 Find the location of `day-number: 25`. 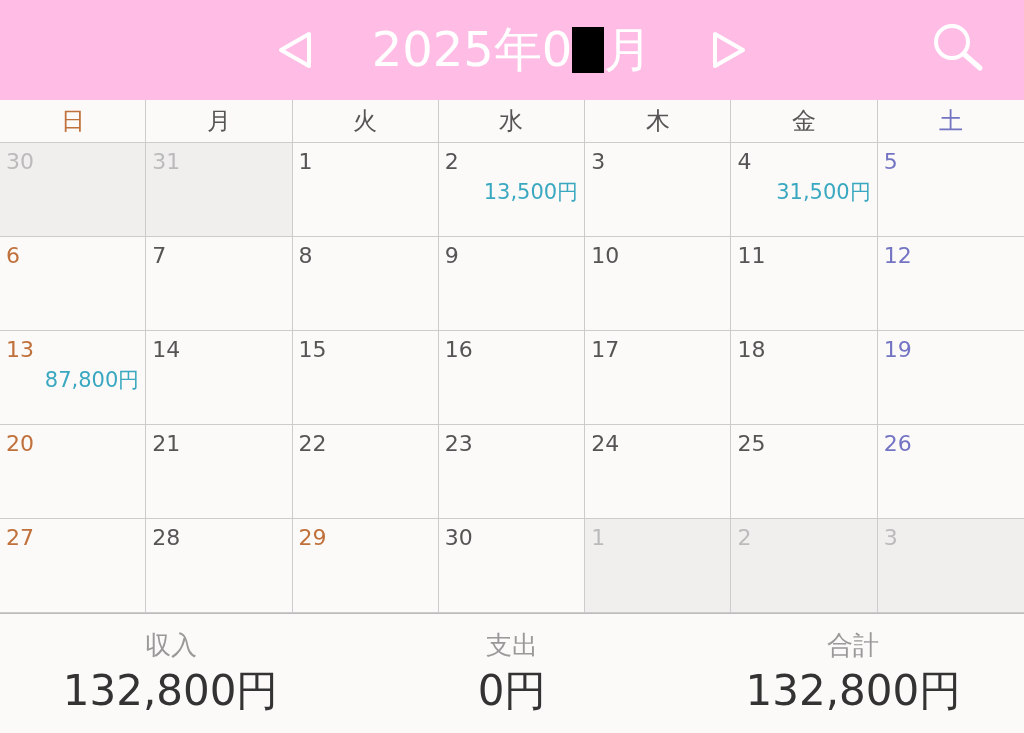

day-number: 25 is located at coordinates (751, 443).